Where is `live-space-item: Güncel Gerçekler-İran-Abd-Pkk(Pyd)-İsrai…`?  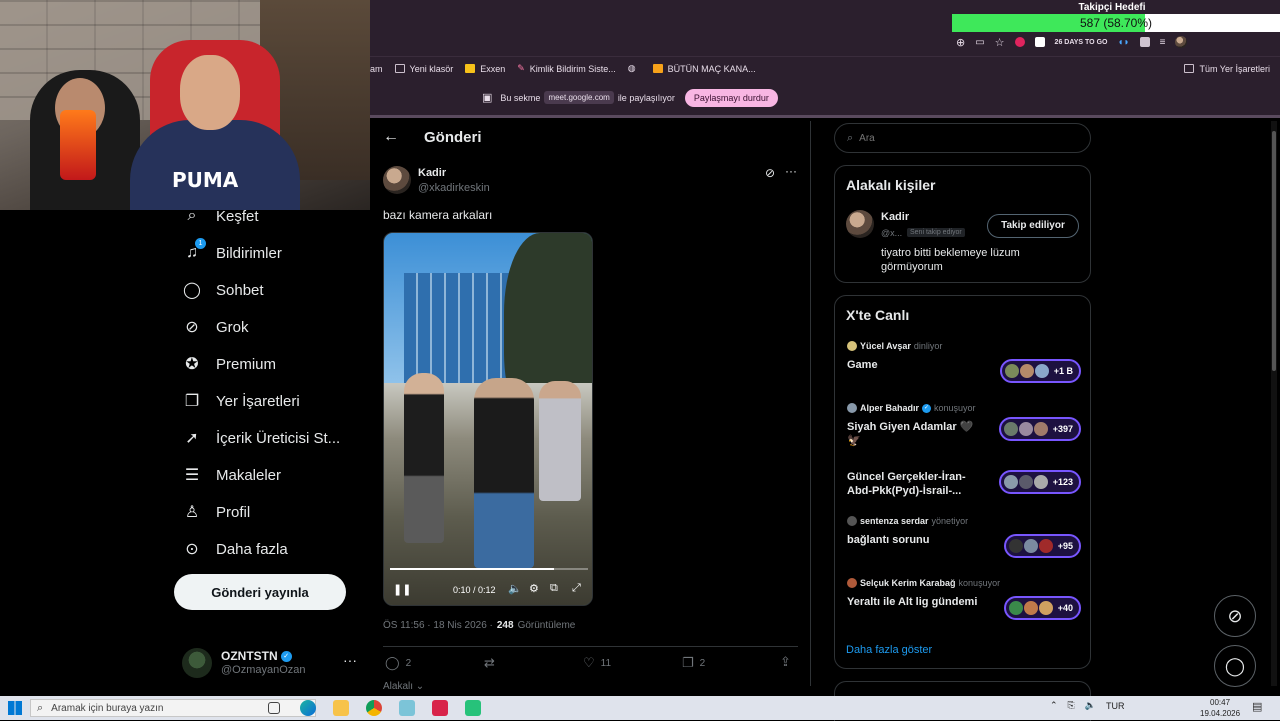 live-space-item: Güncel Gerçekler-İran-Abd-Pkk(Pyd)-İsrai… is located at coordinates (964, 486).